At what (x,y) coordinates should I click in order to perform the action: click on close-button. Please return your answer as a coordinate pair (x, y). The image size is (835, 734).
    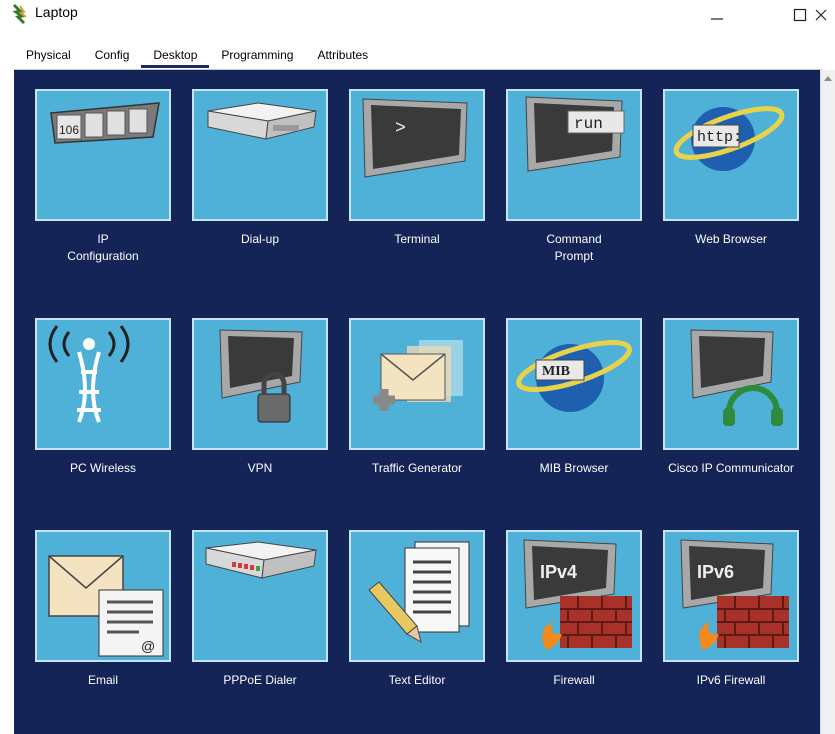
    Looking at the image, I should click on (820, 15).